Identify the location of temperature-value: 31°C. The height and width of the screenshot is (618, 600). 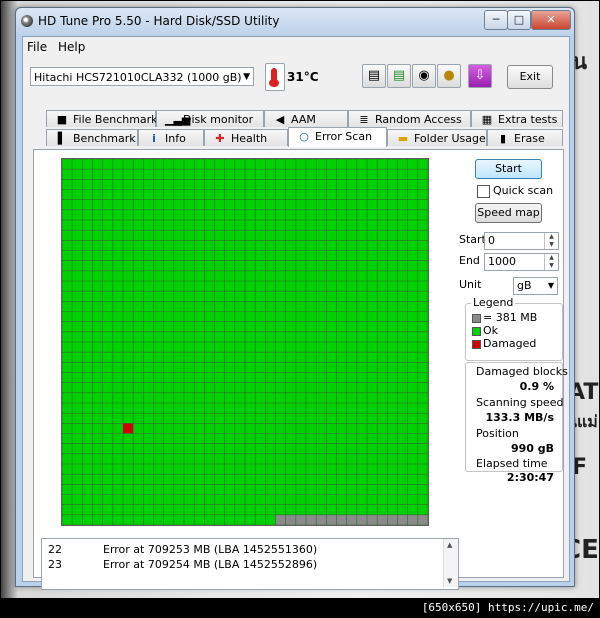
(303, 77).